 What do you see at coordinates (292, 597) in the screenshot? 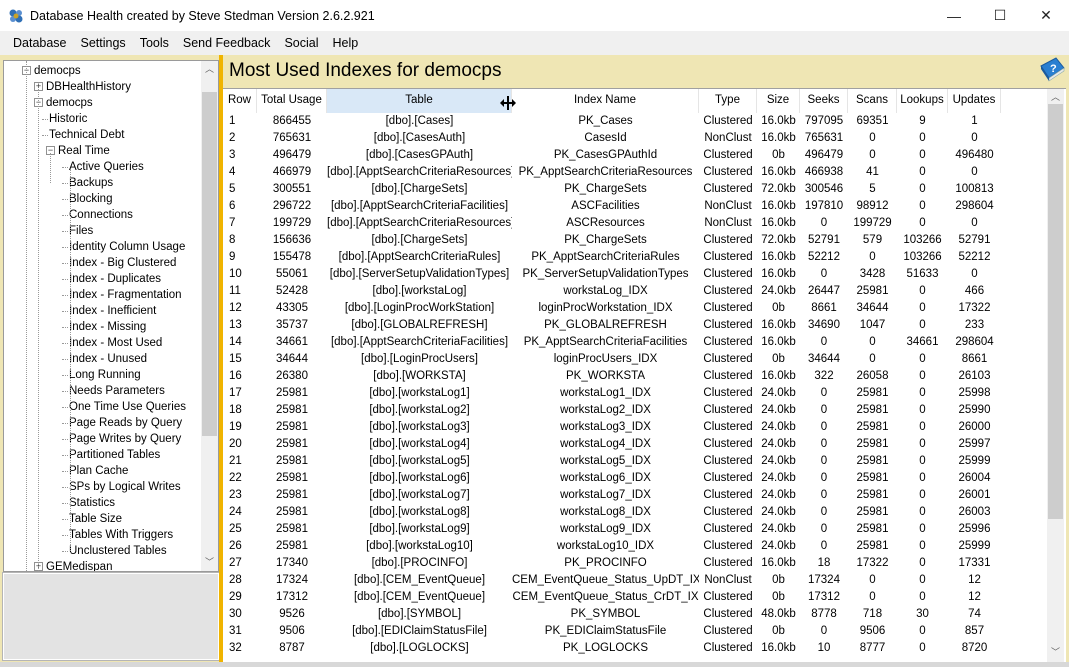
I see `cell-total-usage: 17312` at bounding box center [292, 597].